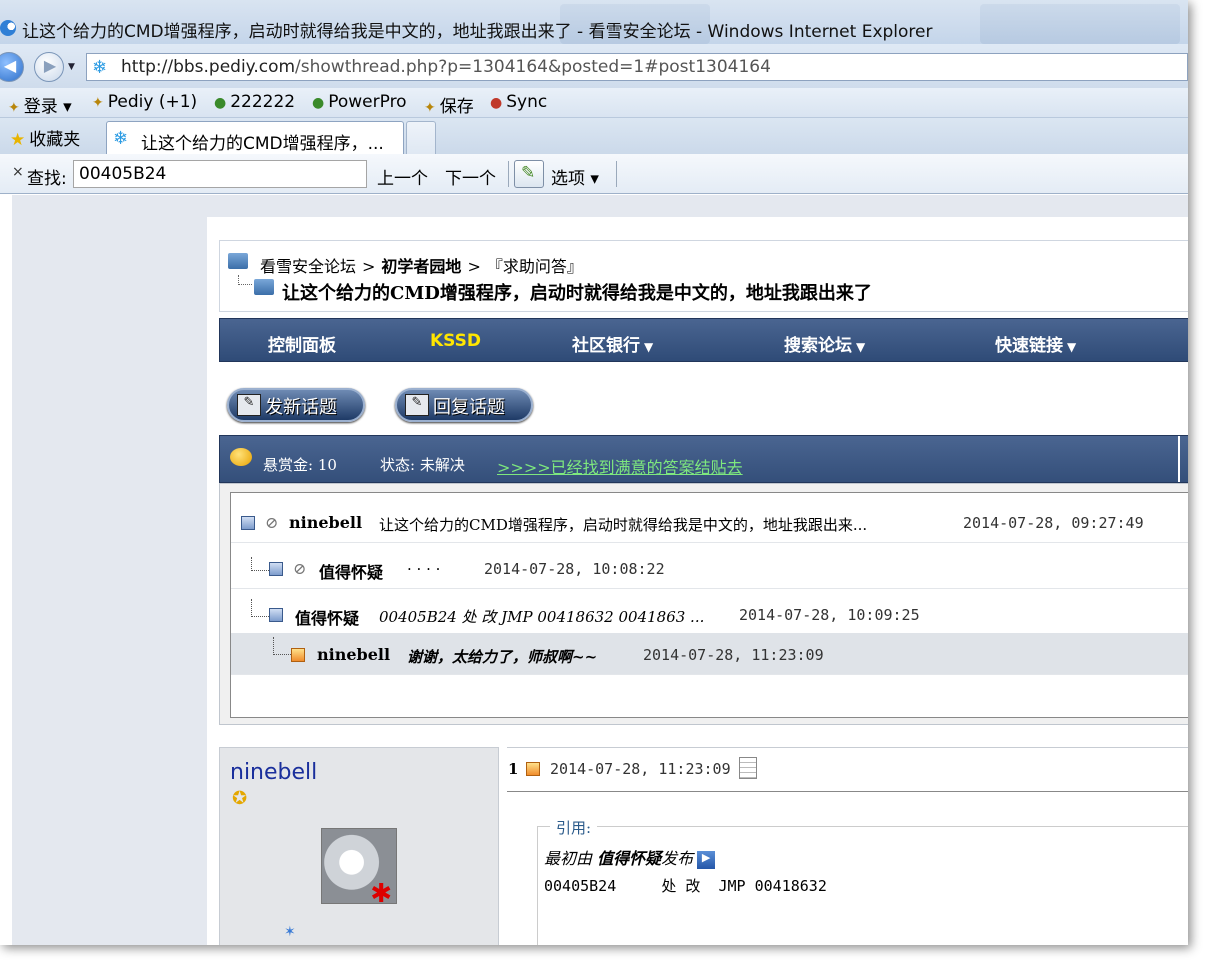  Describe the element at coordinates (470, 176) in the screenshot. I see `find-next-button: 下一个` at that location.